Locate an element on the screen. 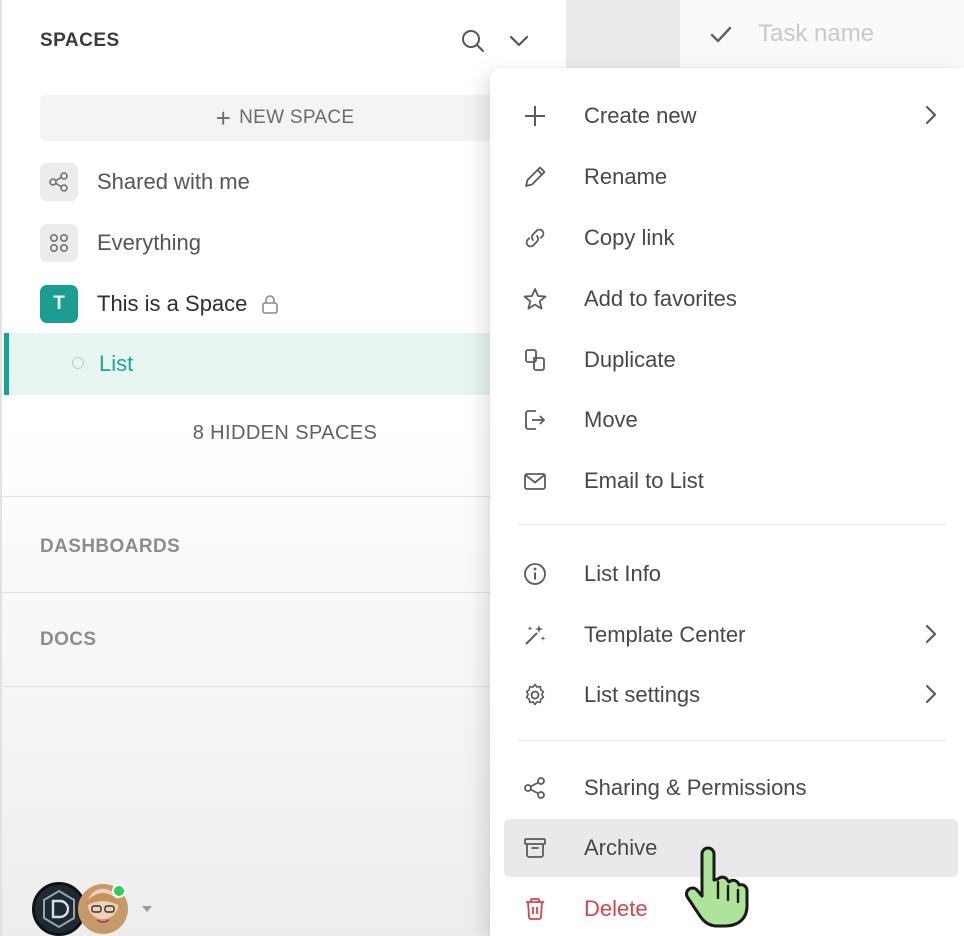 The height and width of the screenshot is (936, 964). sidebar-item-space: T This is a Space is located at coordinates (160, 304).